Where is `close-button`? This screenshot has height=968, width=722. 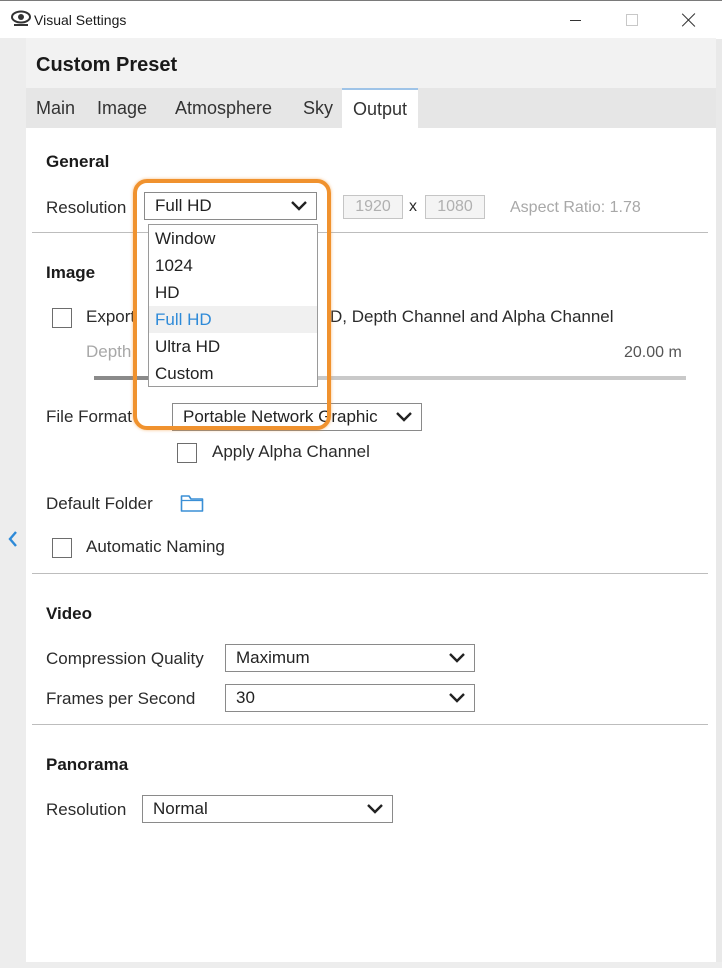 close-button is located at coordinates (689, 20).